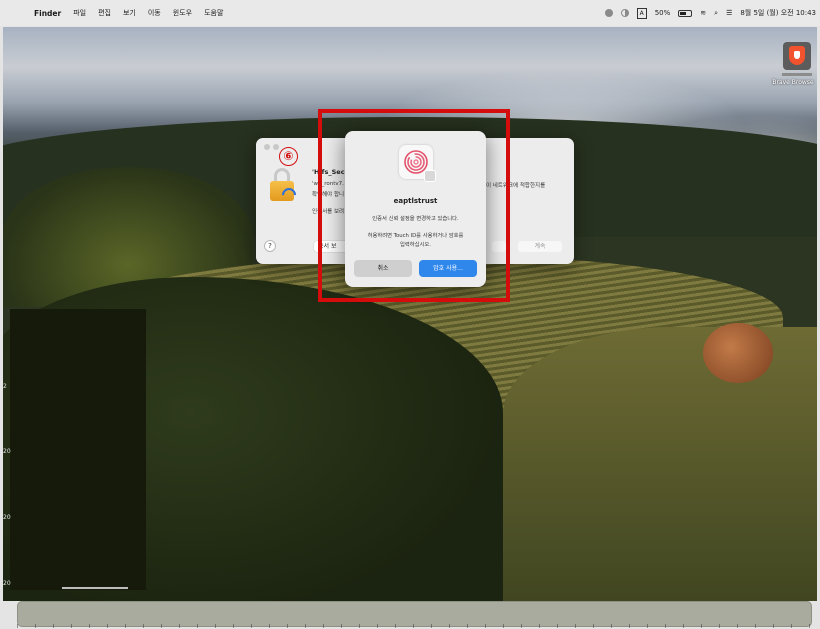 This screenshot has height=629, width=820. What do you see at coordinates (797, 74) in the screenshot?
I see `brave-icon-underline` at bounding box center [797, 74].